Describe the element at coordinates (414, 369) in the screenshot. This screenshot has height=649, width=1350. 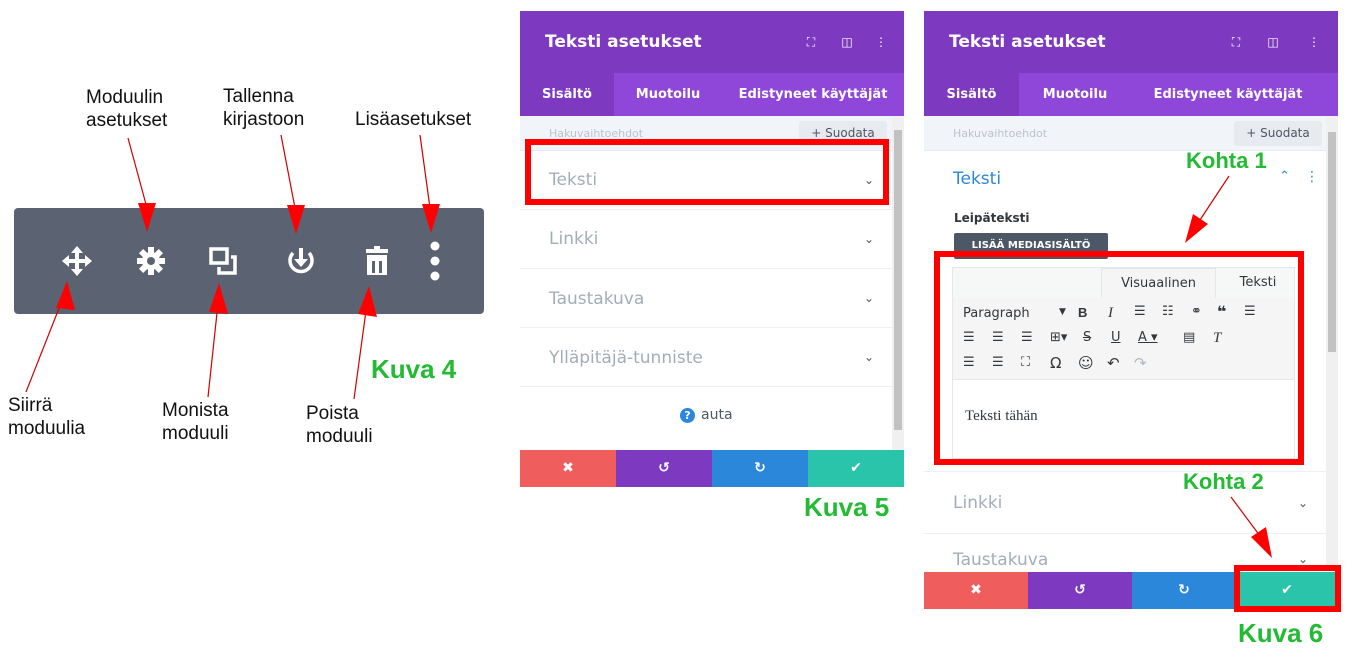
I see `figure-label-kuva4: Kuva 4` at that location.